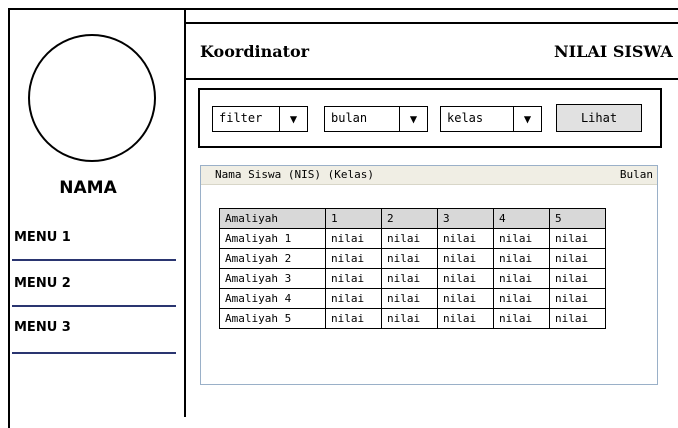 The height and width of the screenshot is (428, 678). I want to click on filter-select: filter ▼, so click(260, 119).